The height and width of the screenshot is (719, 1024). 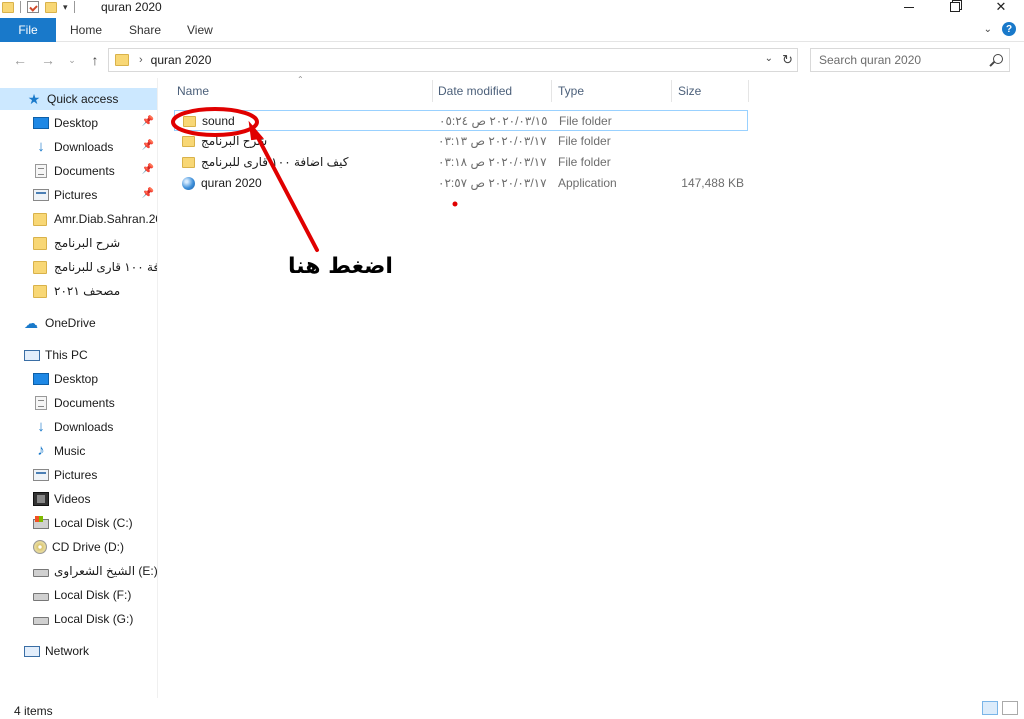 I want to click on sidebar-item-folder: Amr.Diab.Sahran.20, so click(x=78, y=219).